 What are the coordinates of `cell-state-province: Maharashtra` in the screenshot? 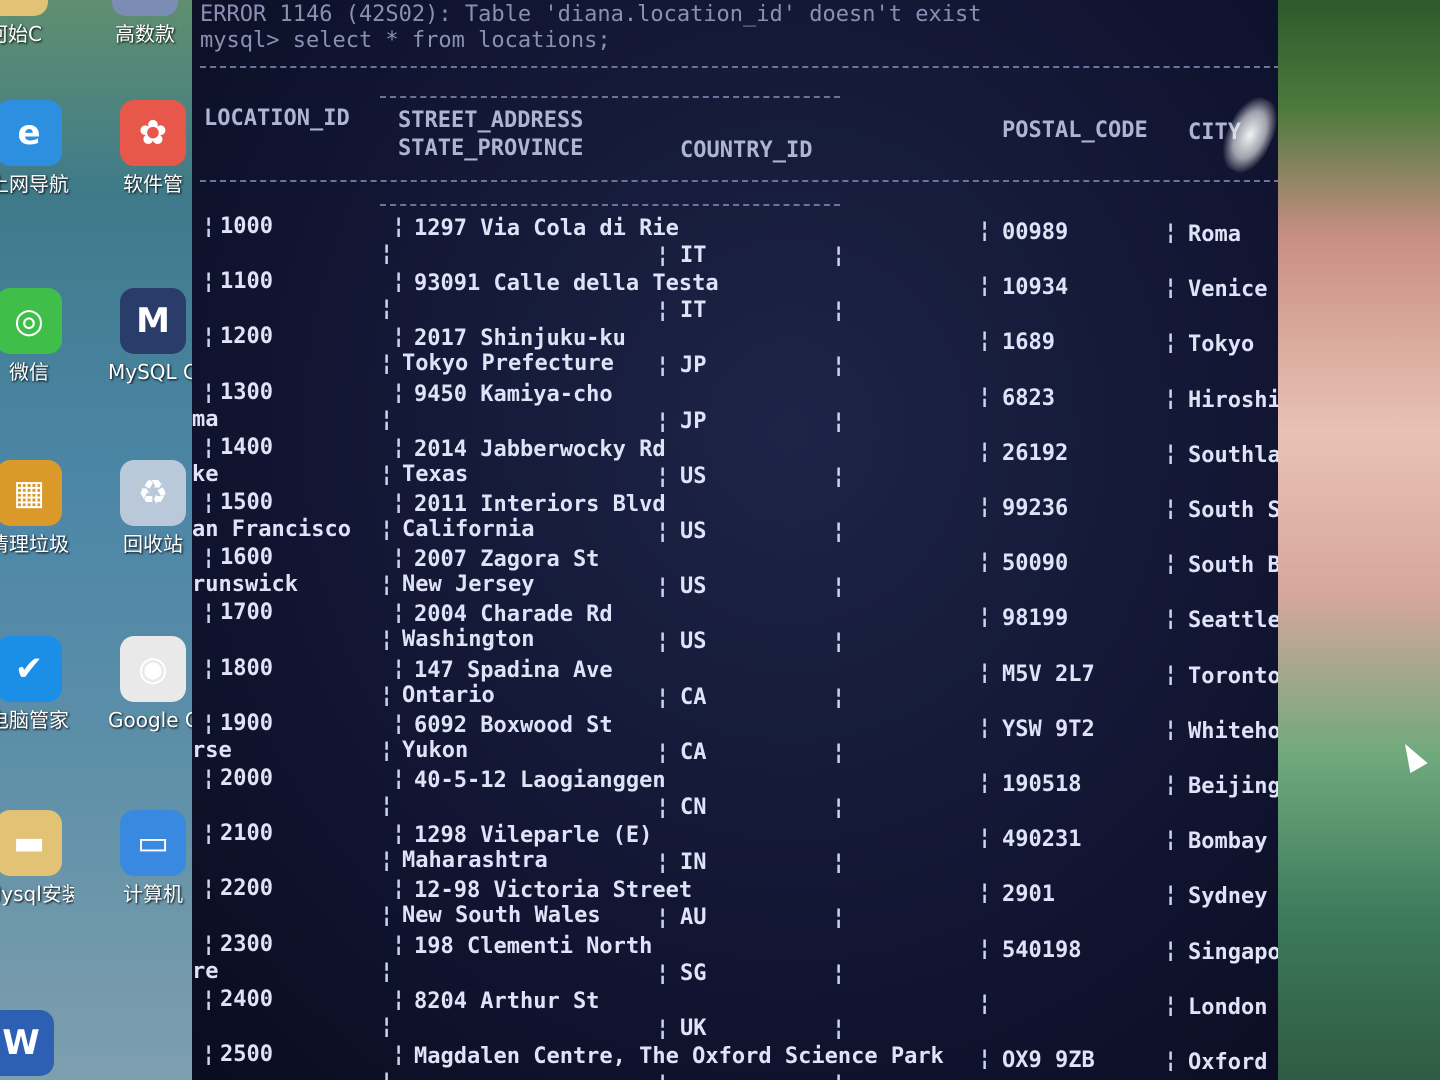 It's located at (475, 860).